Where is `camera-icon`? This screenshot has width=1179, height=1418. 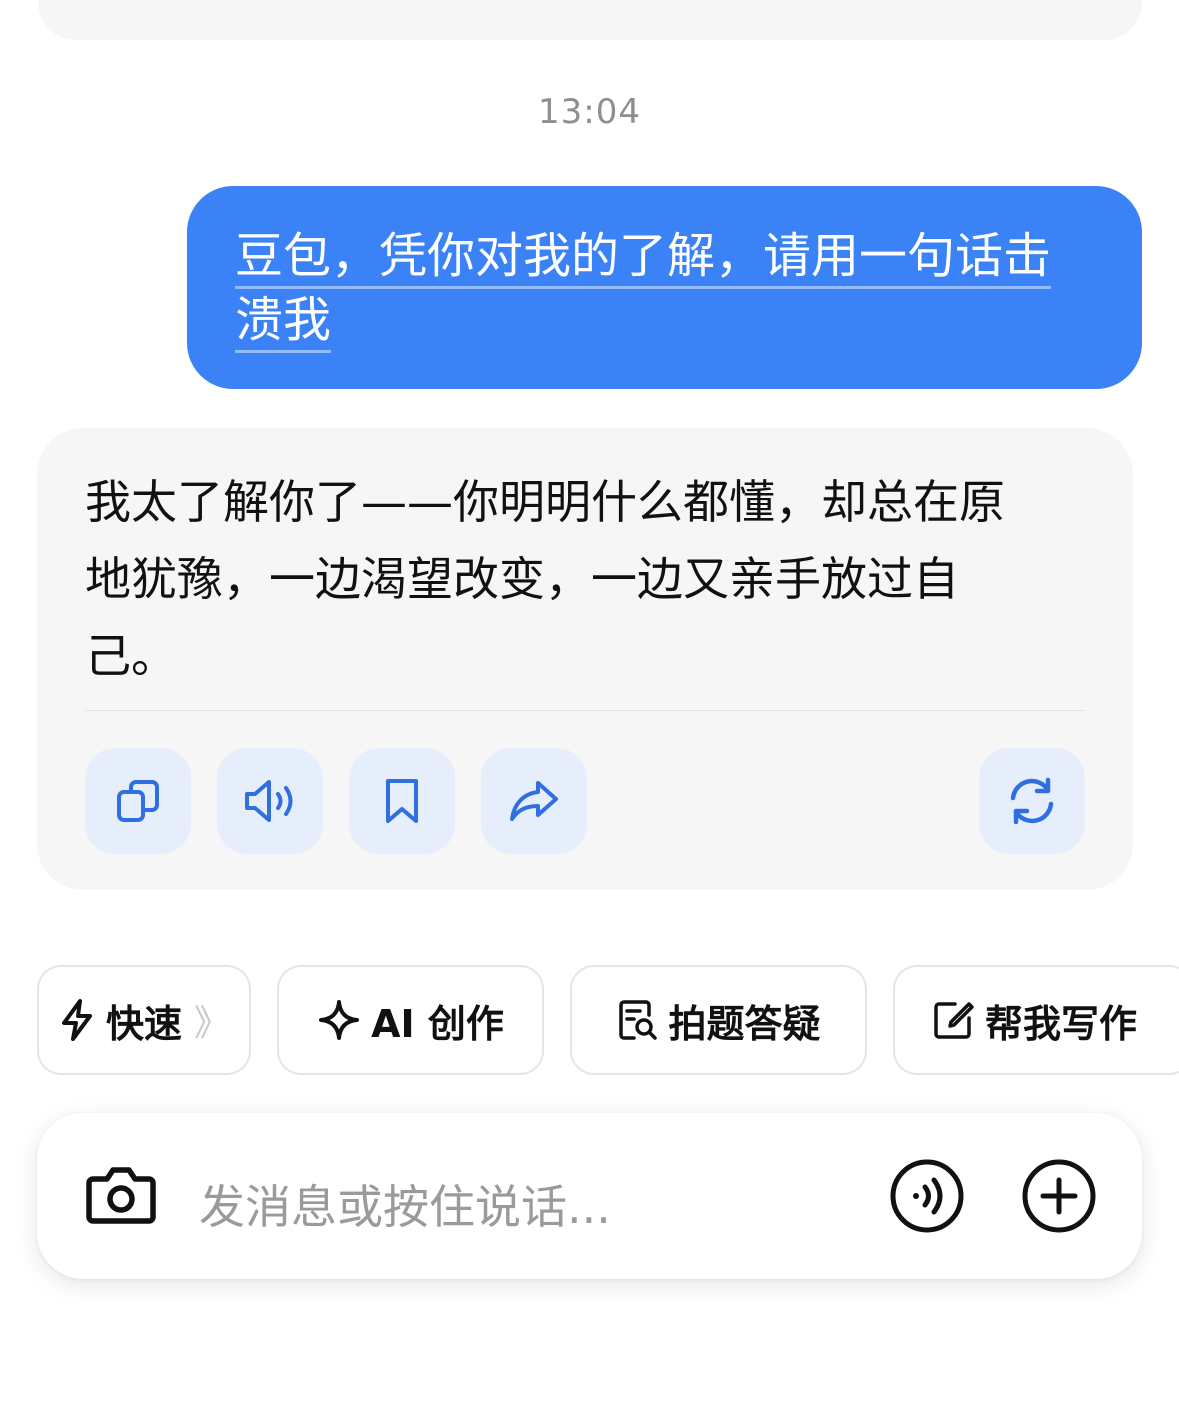 camera-icon is located at coordinates (121, 1195).